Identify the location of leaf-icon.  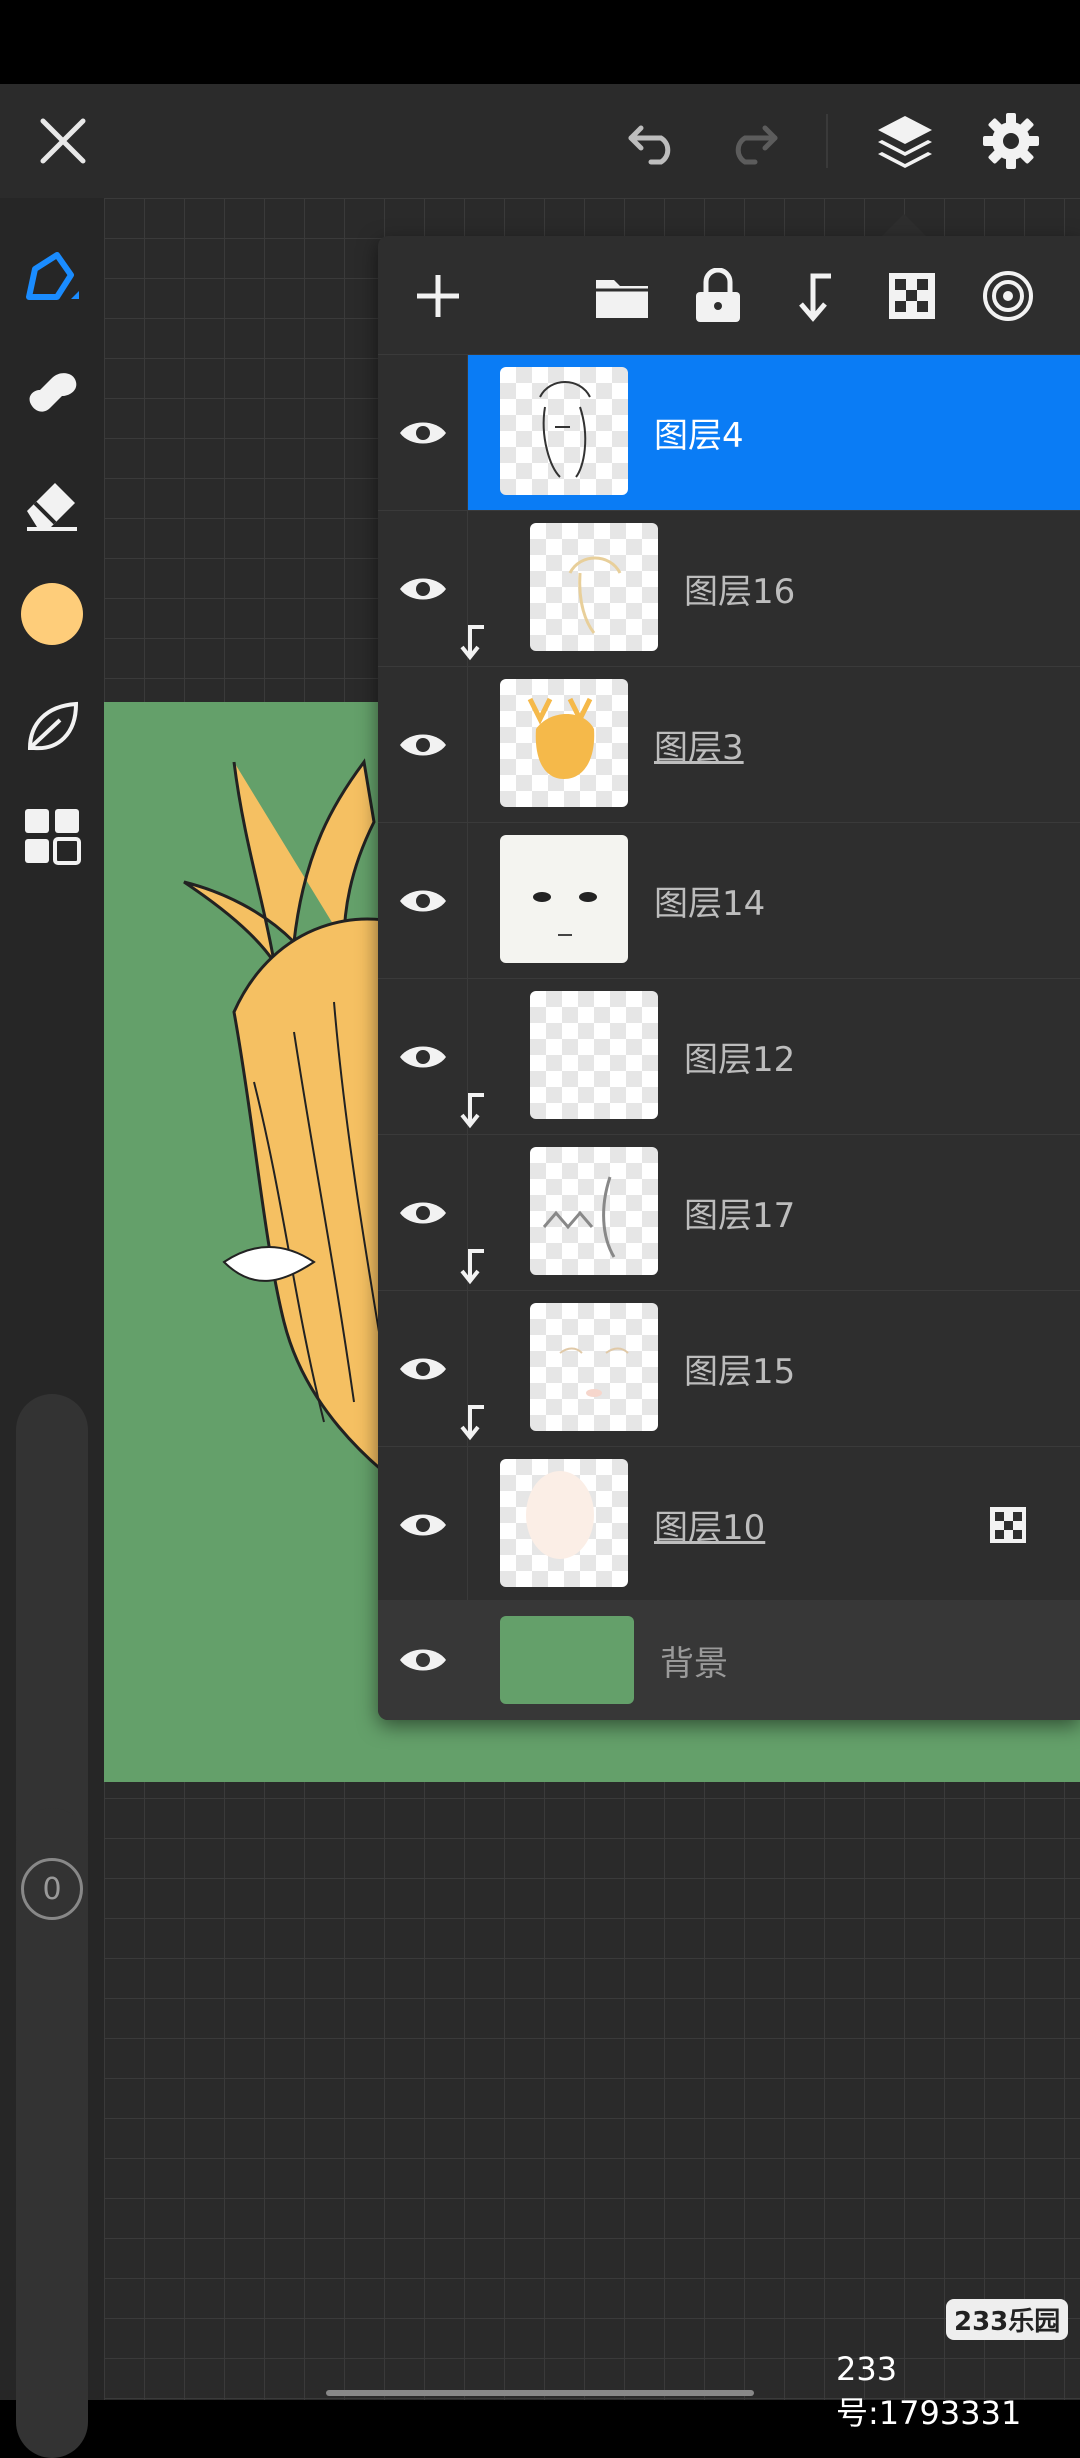
(52, 726).